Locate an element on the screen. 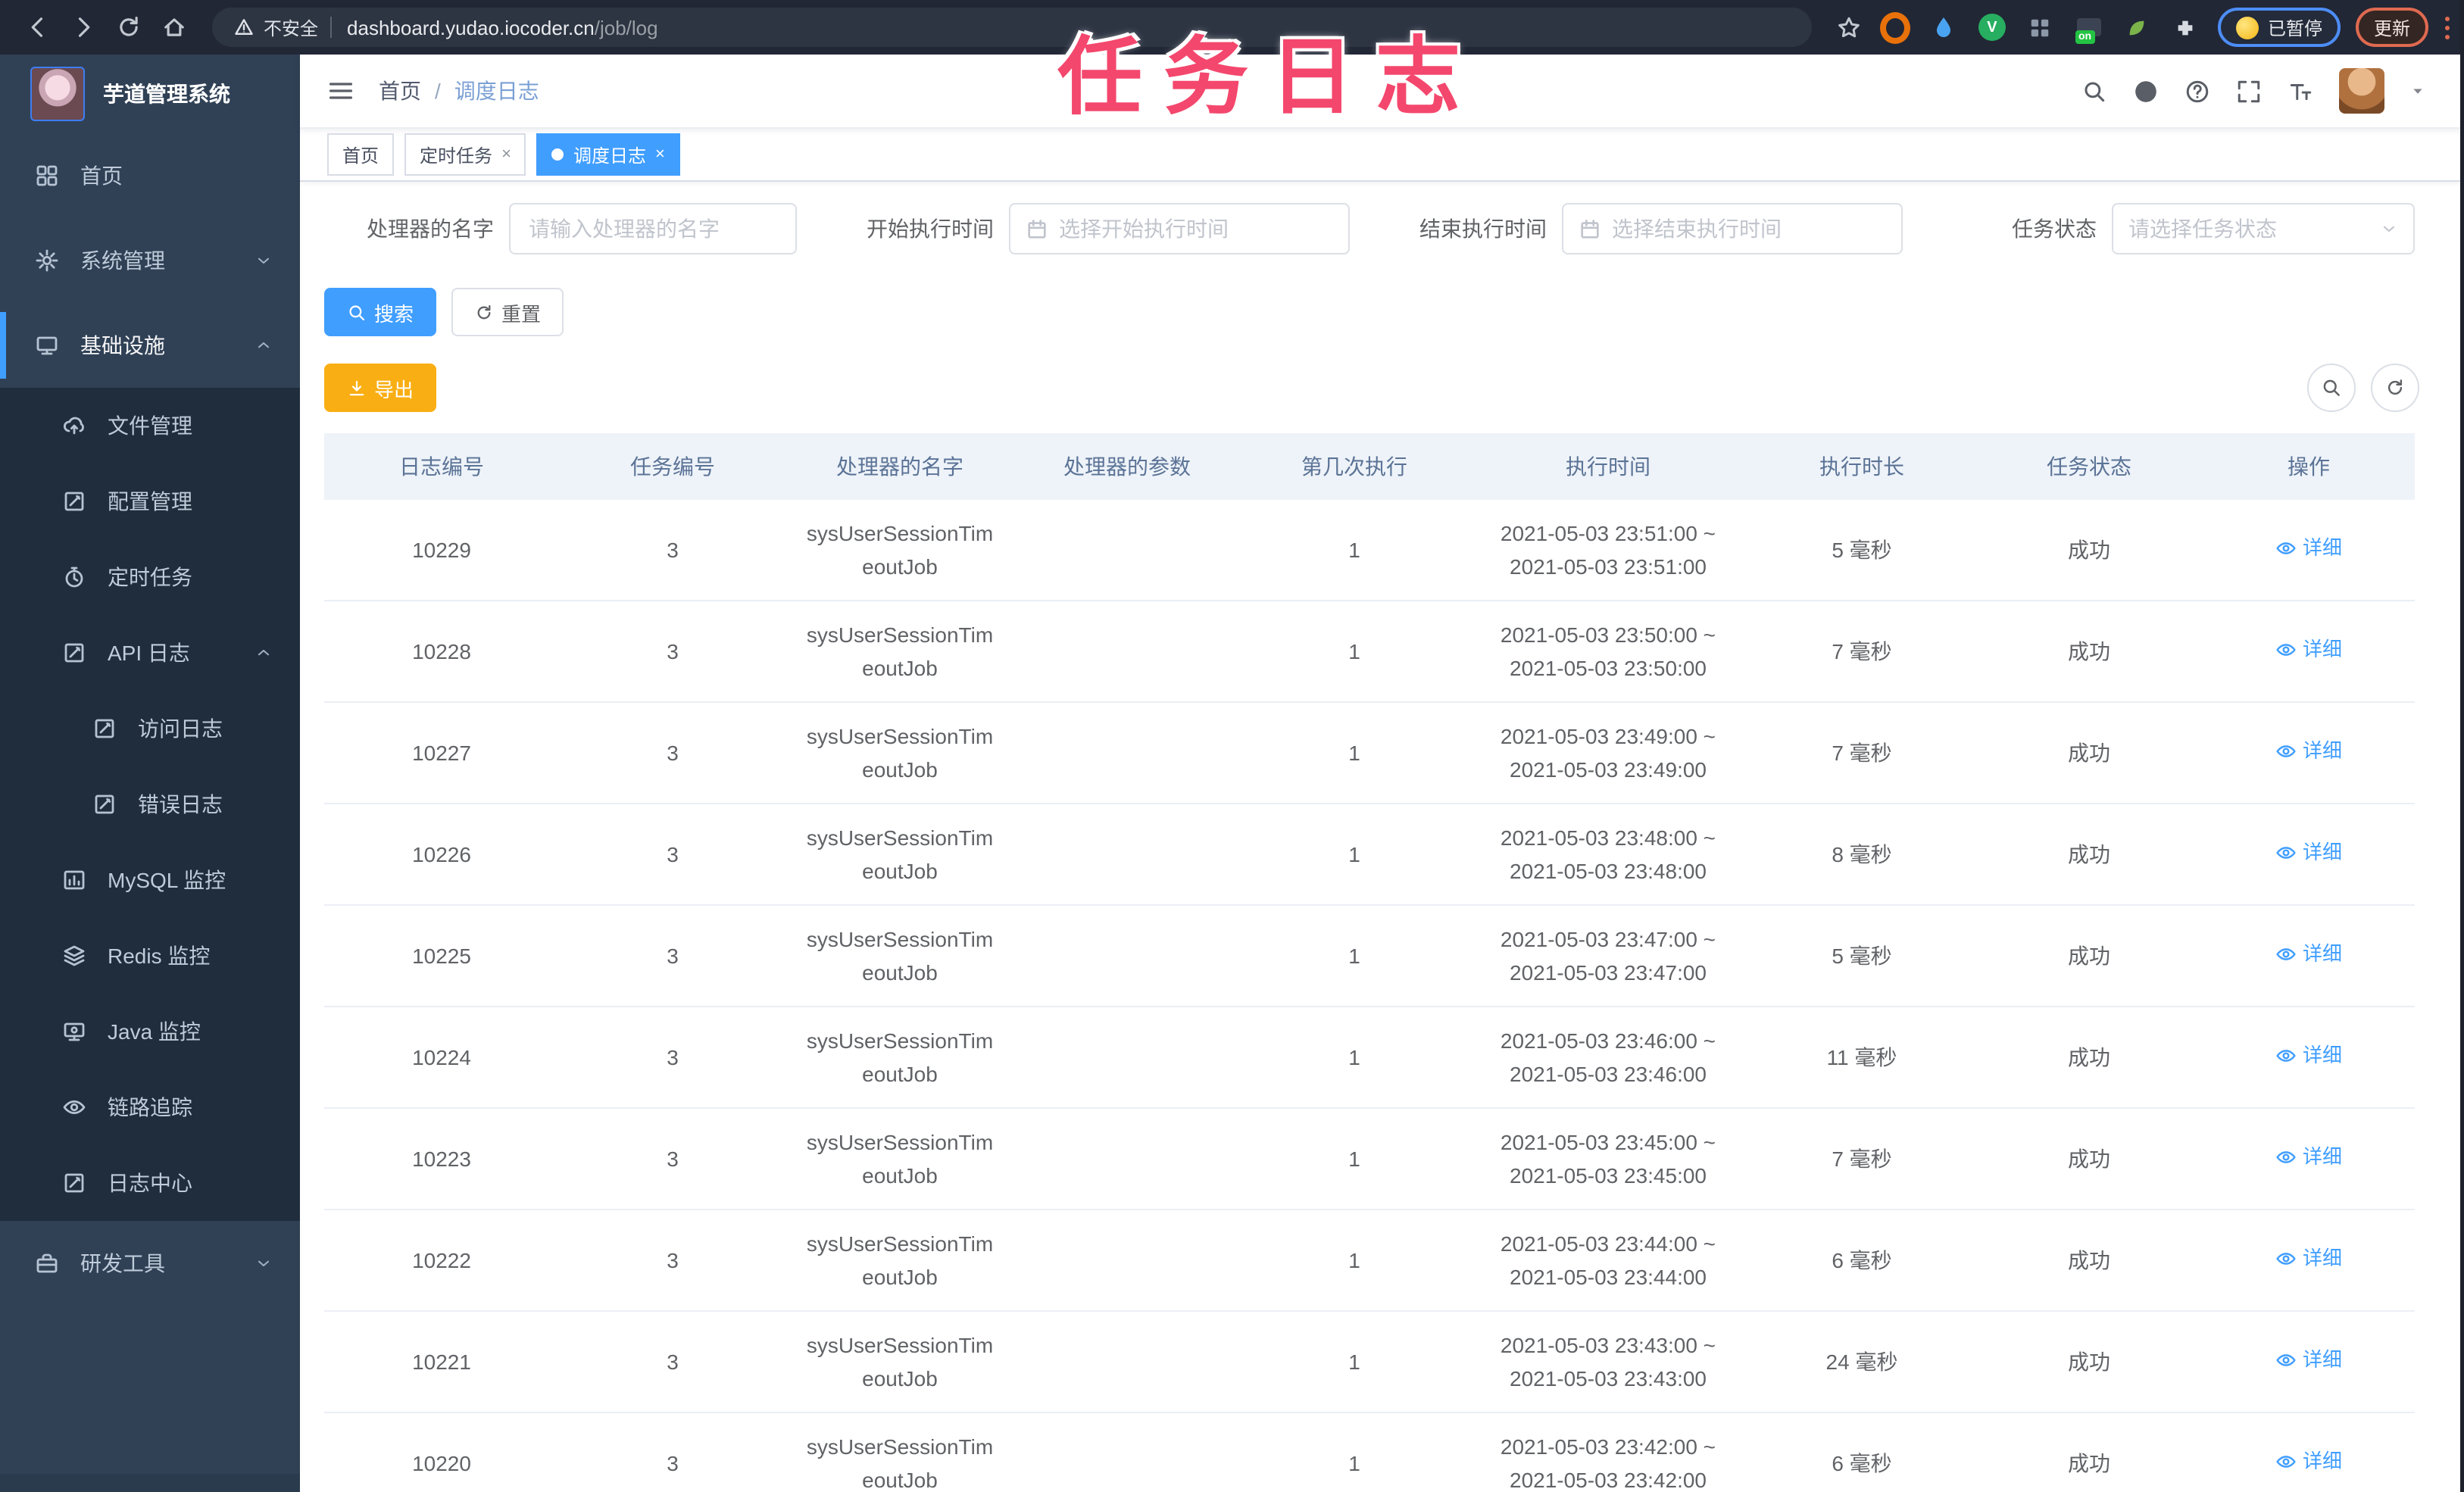 The height and width of the screenshot is (1492, 2464). security-label: 不安全 is located at coordinates (291, 27).